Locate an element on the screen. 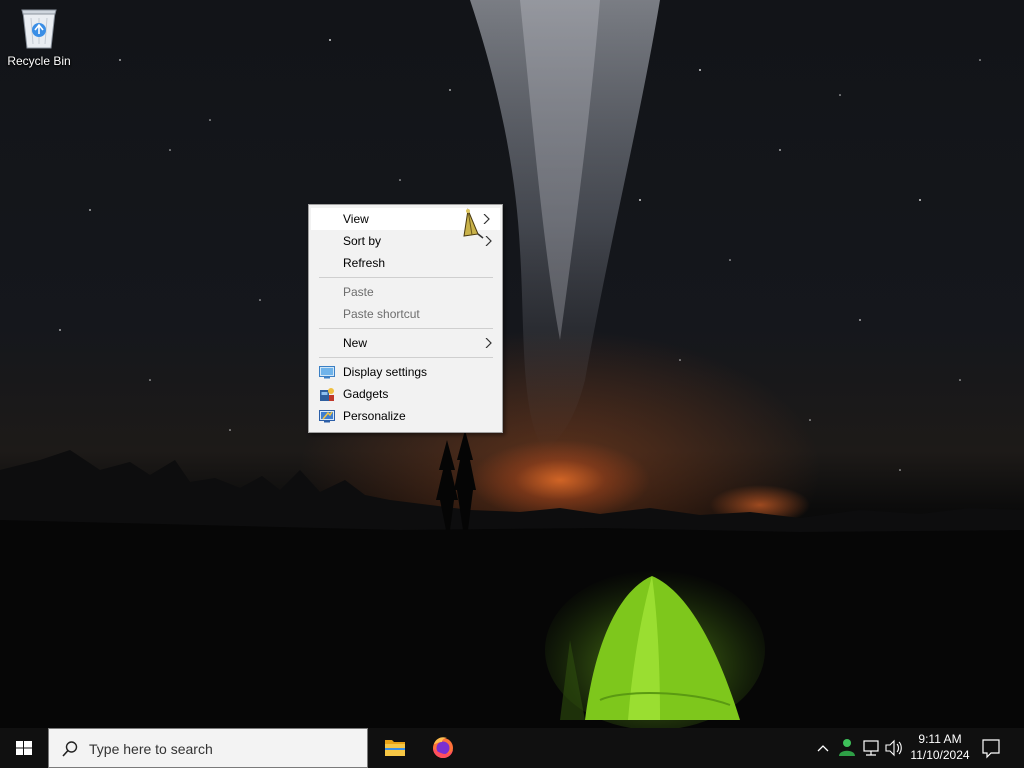  display-settings-icon is located at coordinates (327, 372).